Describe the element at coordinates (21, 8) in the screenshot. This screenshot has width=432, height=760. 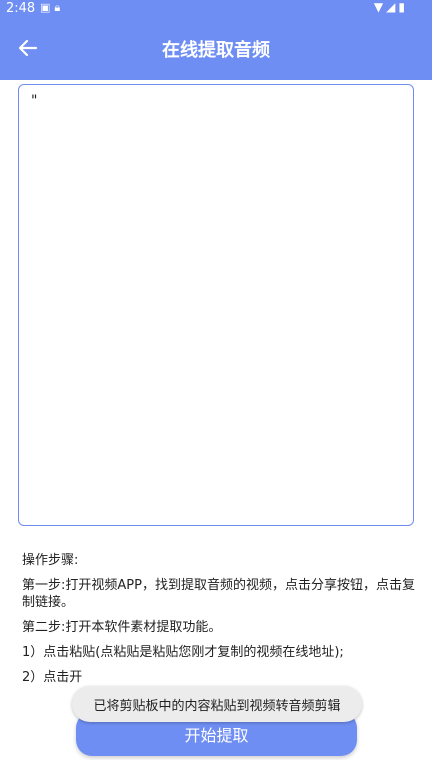
I see `status-time: 2:48` at that location.